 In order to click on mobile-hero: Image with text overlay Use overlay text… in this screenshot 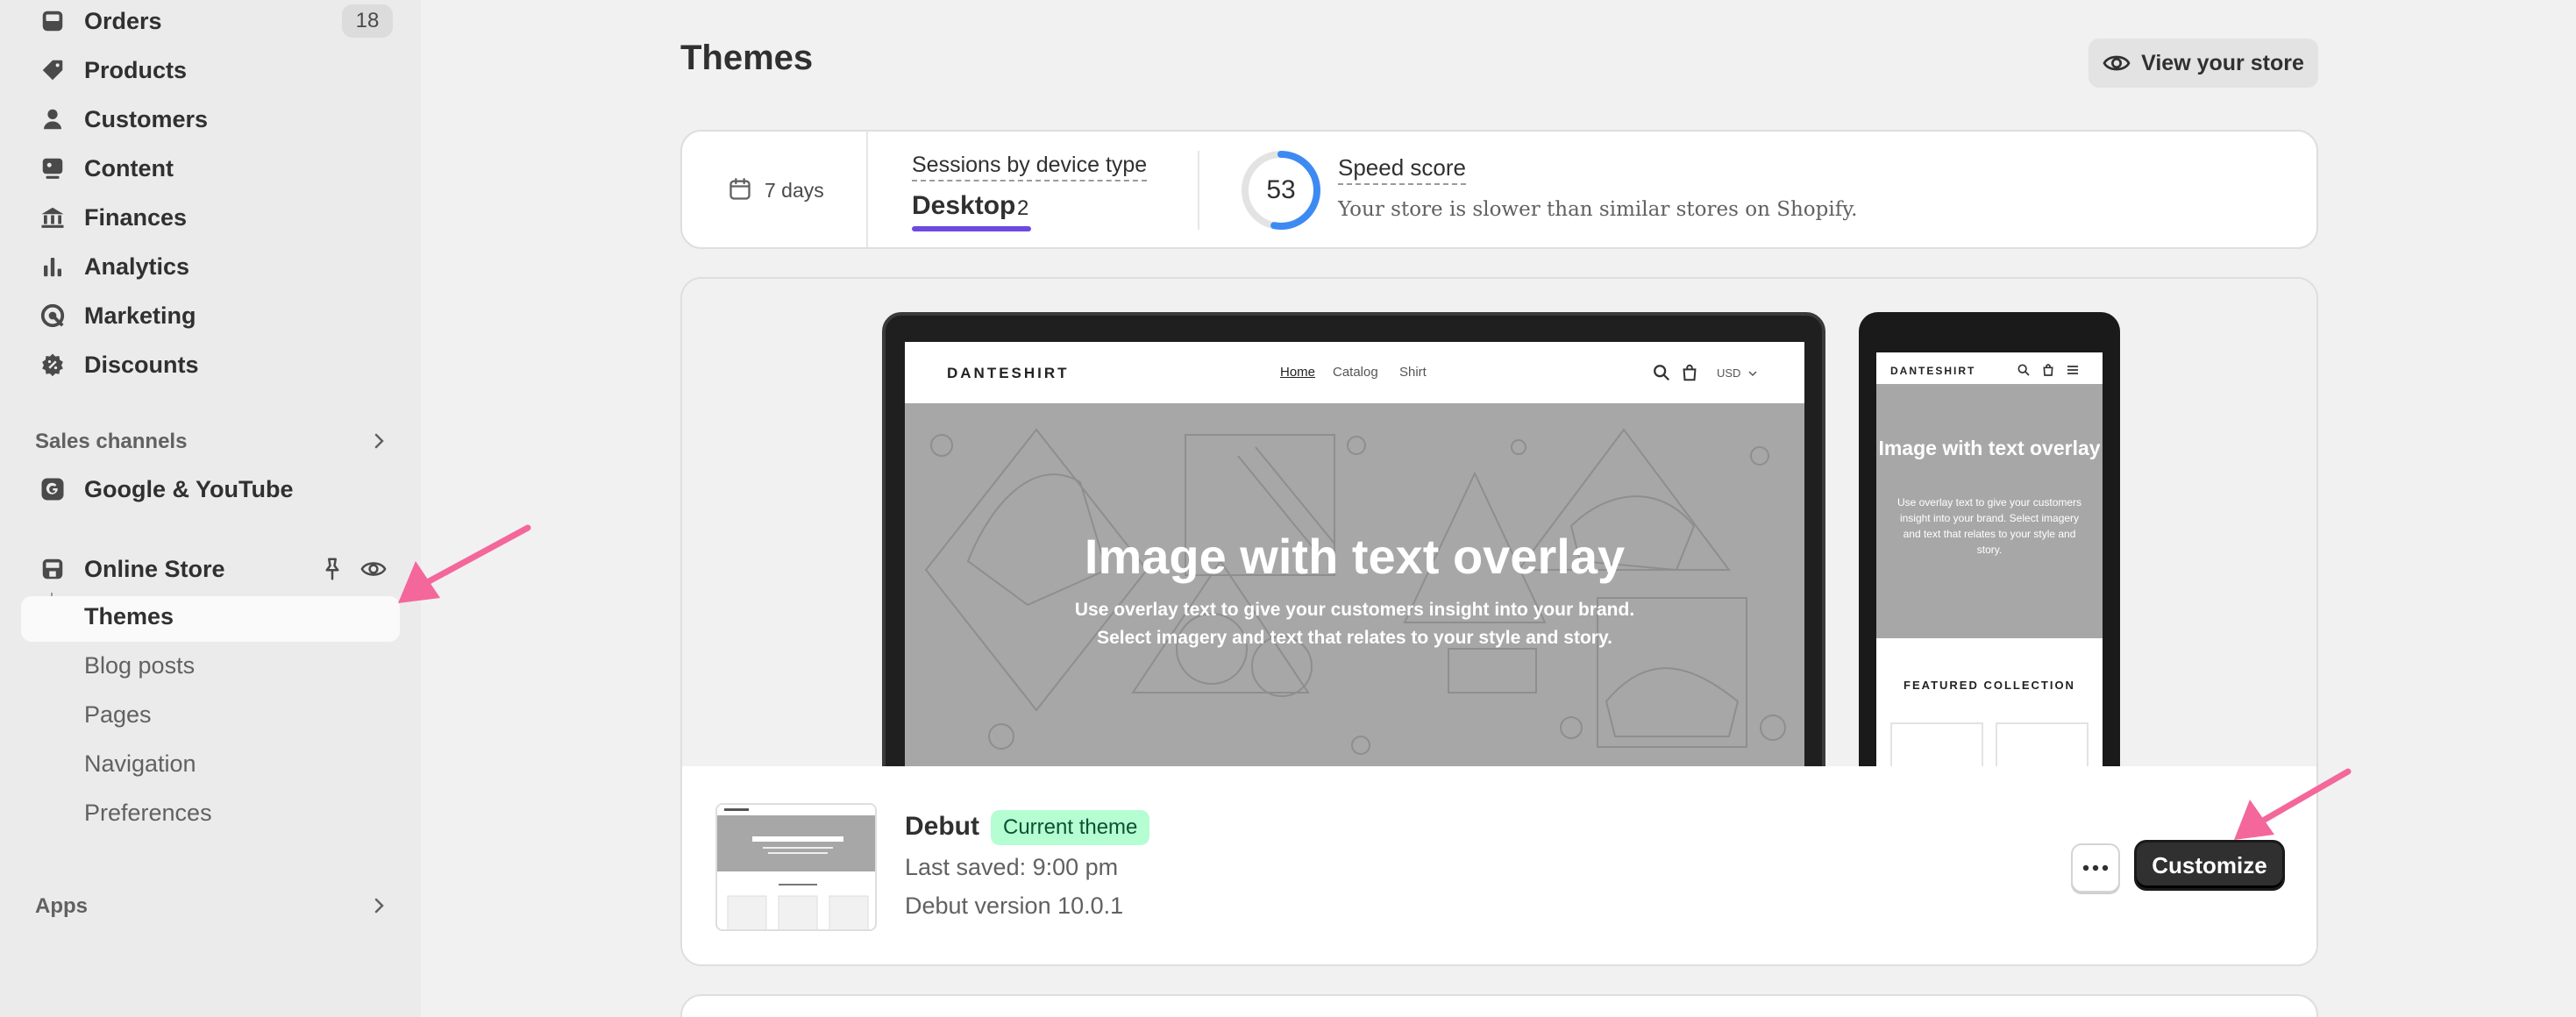, I will do `click(1989, 511)`.